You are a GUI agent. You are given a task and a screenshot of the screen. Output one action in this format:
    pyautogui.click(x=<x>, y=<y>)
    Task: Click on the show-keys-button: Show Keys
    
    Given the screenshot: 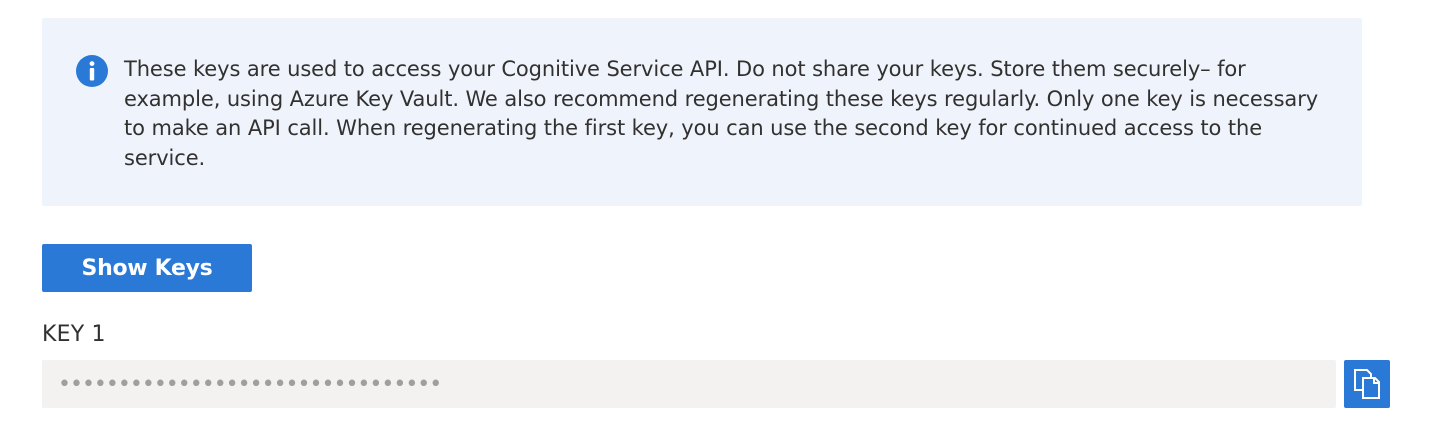 What is the action you would take?
    pyautogui.click(x=147, y=268)
    